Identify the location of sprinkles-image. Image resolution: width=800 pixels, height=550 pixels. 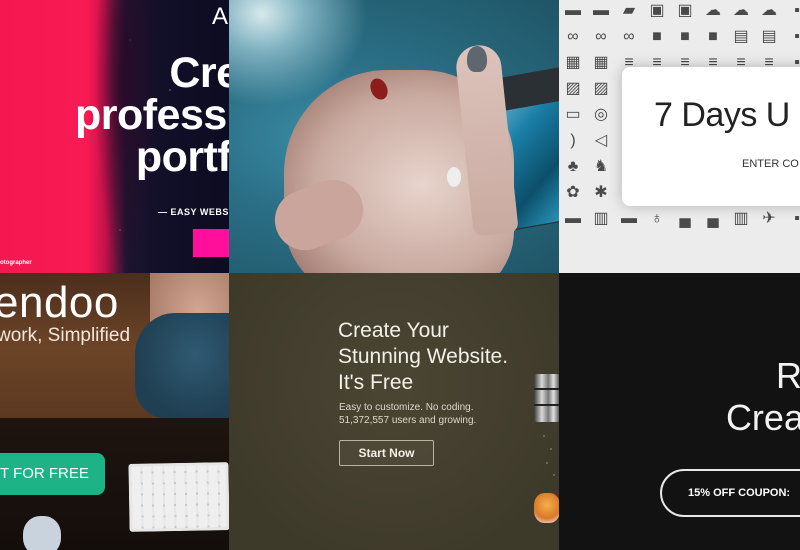
(549, 461).